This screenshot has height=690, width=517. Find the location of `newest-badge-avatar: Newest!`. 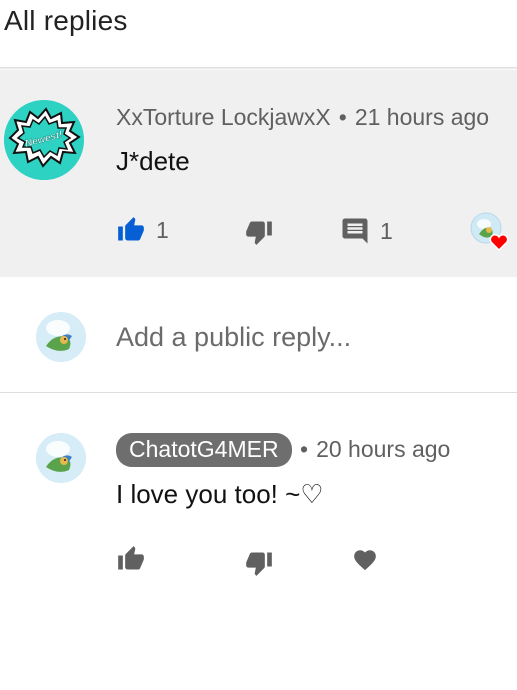

newest-badge-avatar: Newest! is located at coordinates (44, 140).